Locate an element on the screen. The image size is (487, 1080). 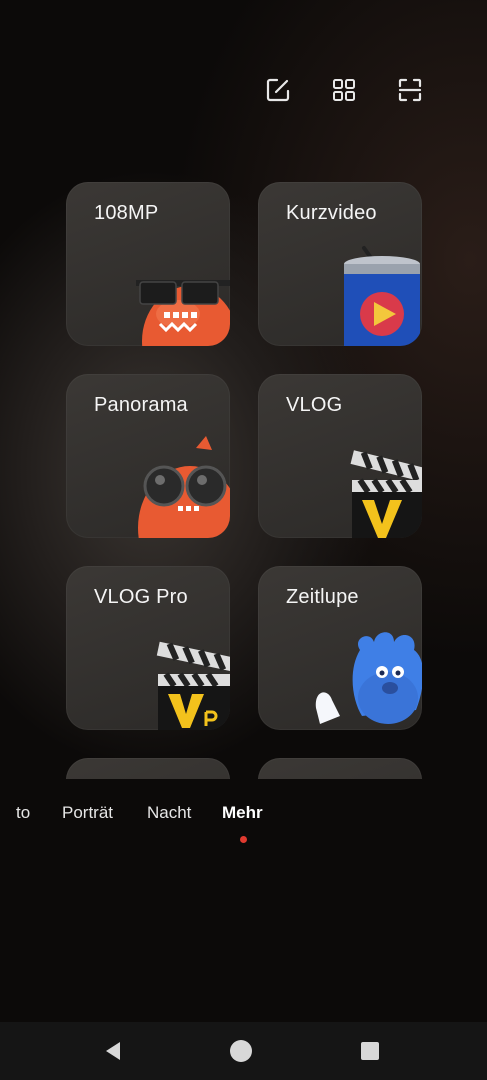
mode-card-108mp: 108MP is located at coordinates (148, 264).